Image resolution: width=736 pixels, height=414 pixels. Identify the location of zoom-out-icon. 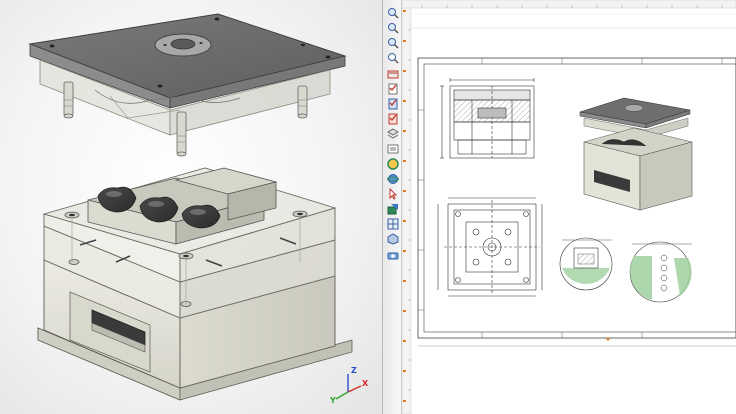
(393, 27).